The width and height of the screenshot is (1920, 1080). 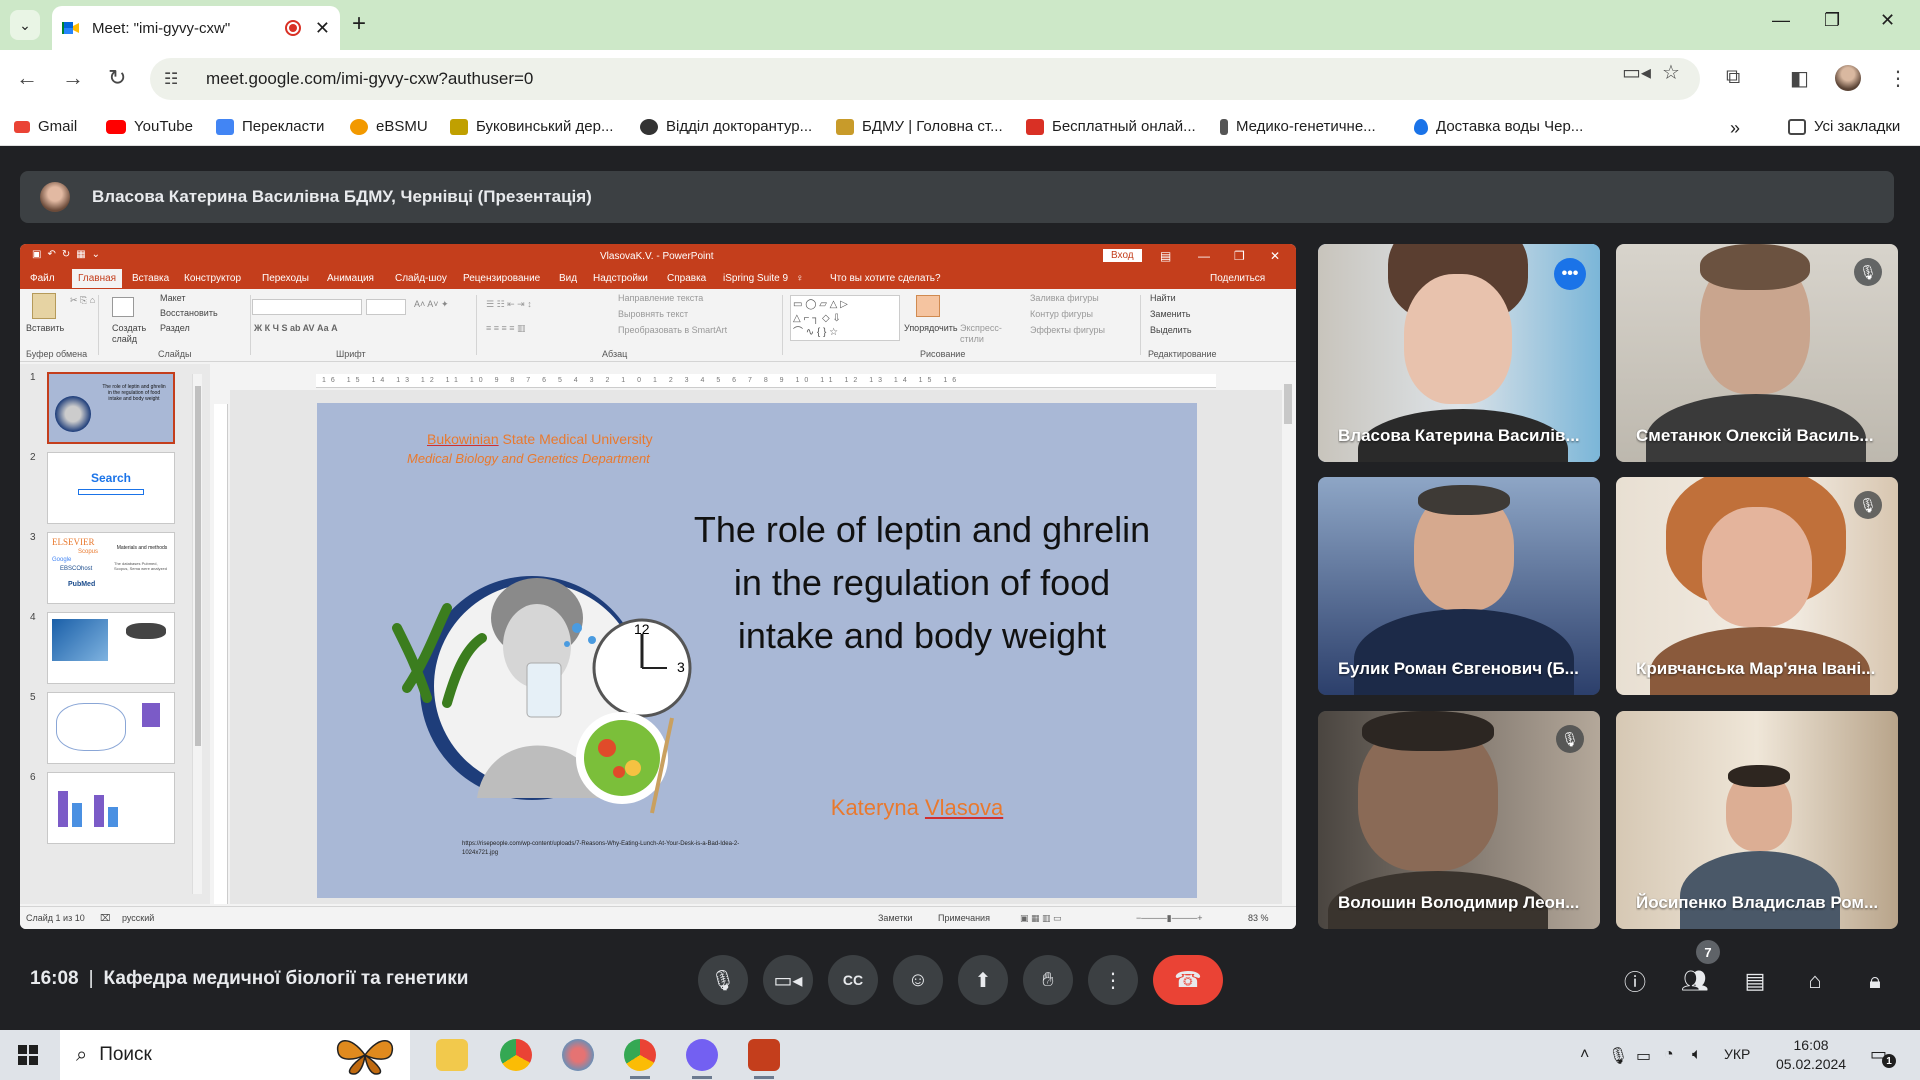 I want to click on chrome-profile-icon, so click(x=640, y=1059).